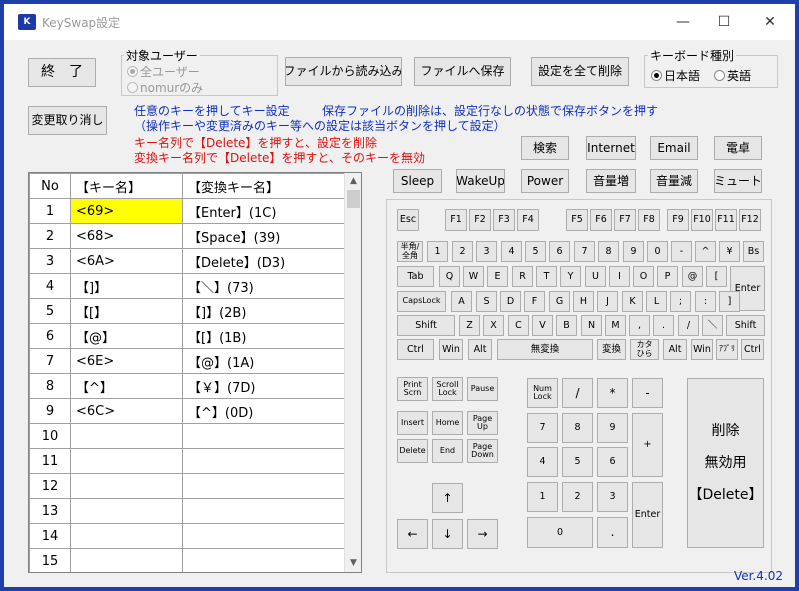 The image size is (799, 591). I want to click on table-row: 10, so click(187, 436).